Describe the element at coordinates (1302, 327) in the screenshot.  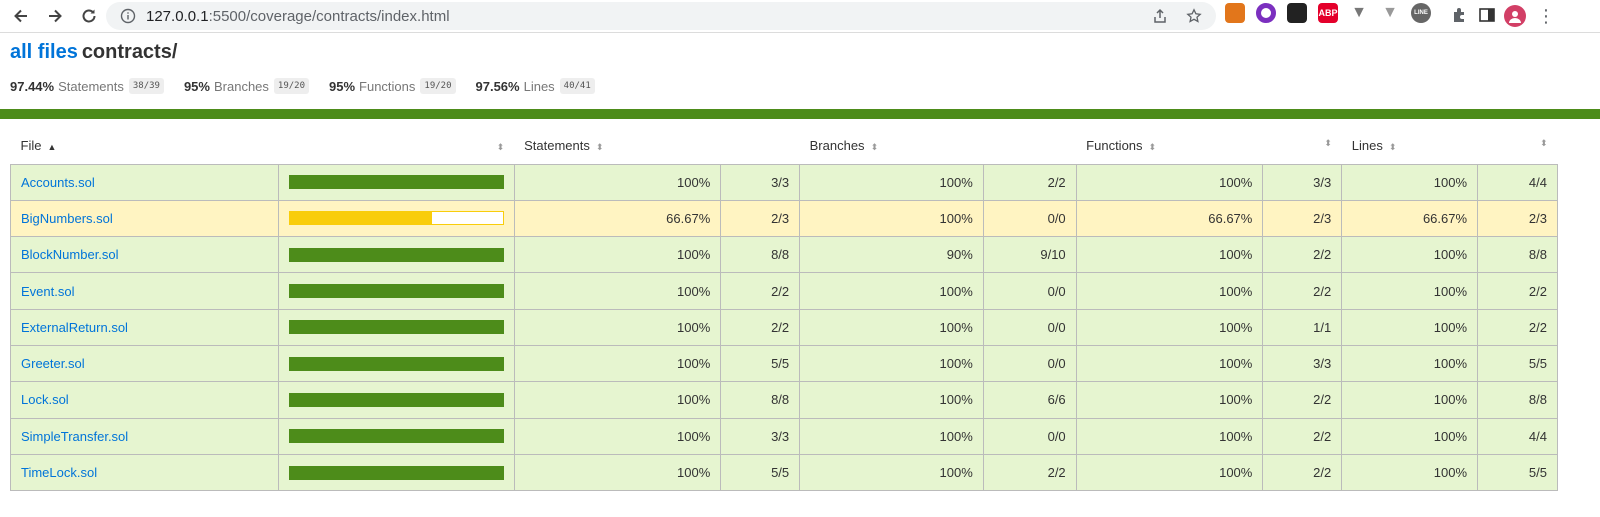
I see `functions-frac: 1/1` at that location.